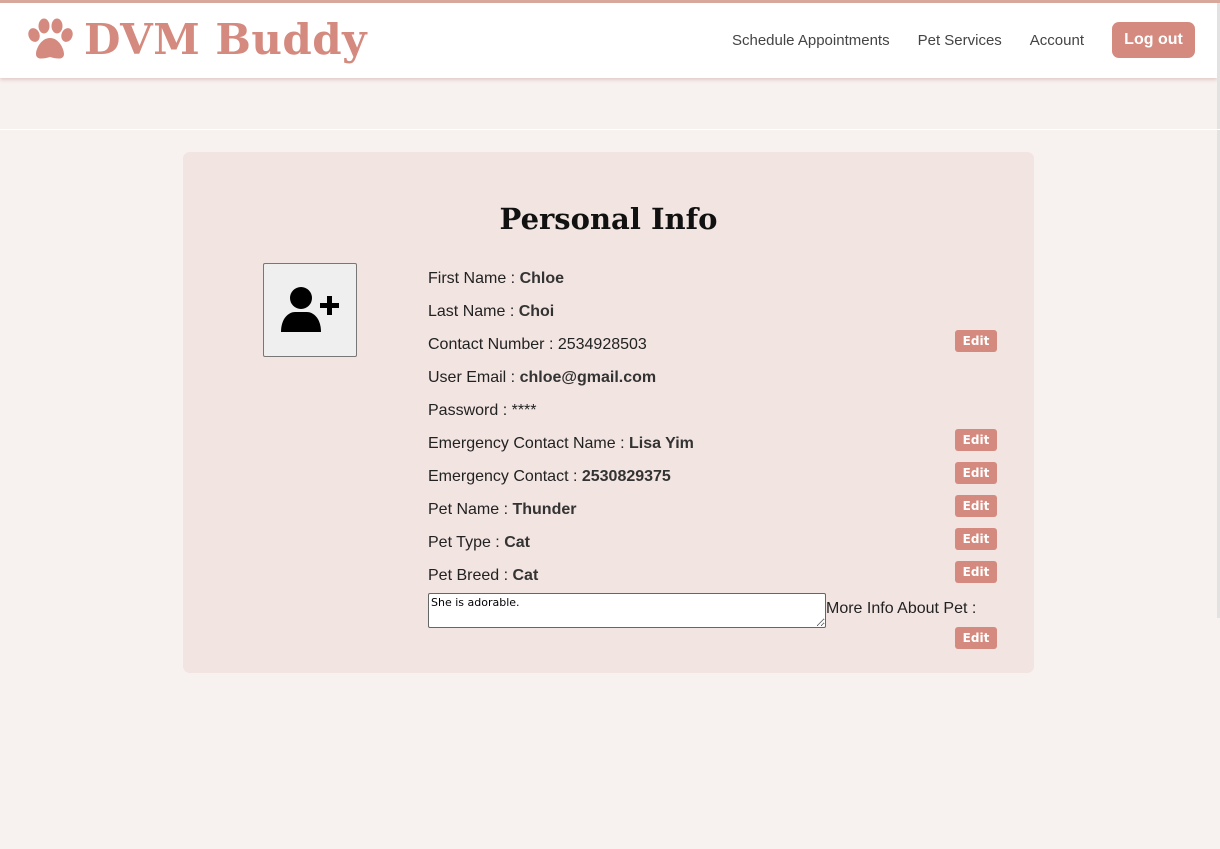 The width and height of the screenshot is (1220, 849). I want to click on emergency-contact-label: Emergency Contact :, so click(505, 476).